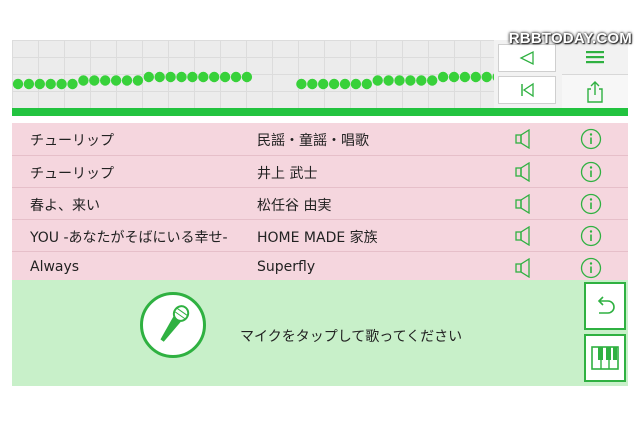 This screenshot has width=640, height=426. Describe the element at coordinates (313, 141) in the screenshot. I see `song-artist: 民謡・童謡・唱歌` at that location.